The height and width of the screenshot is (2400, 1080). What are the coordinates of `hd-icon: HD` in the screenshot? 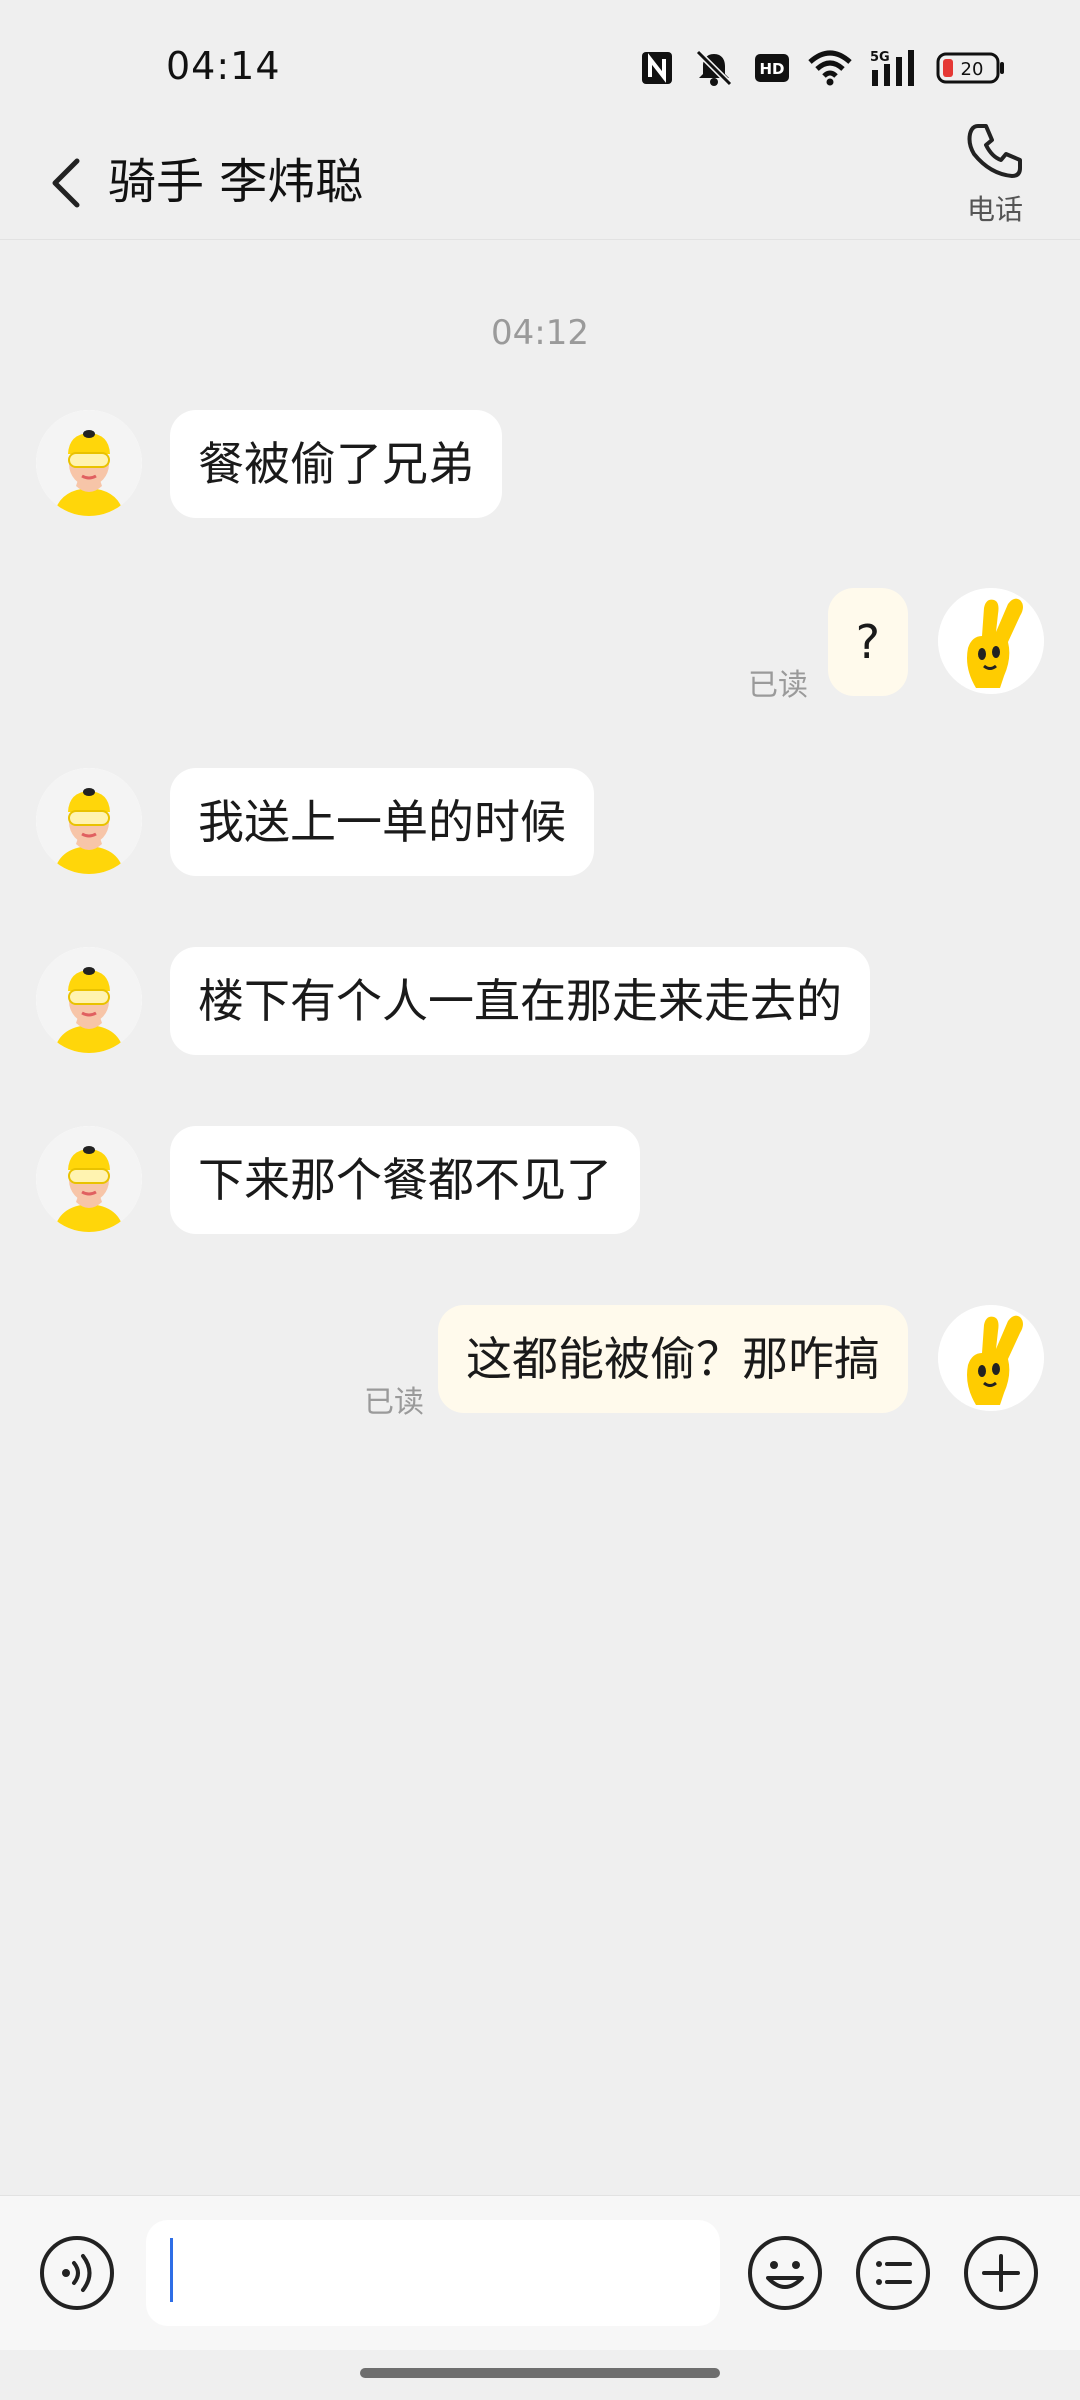 It's located at (772, 68).